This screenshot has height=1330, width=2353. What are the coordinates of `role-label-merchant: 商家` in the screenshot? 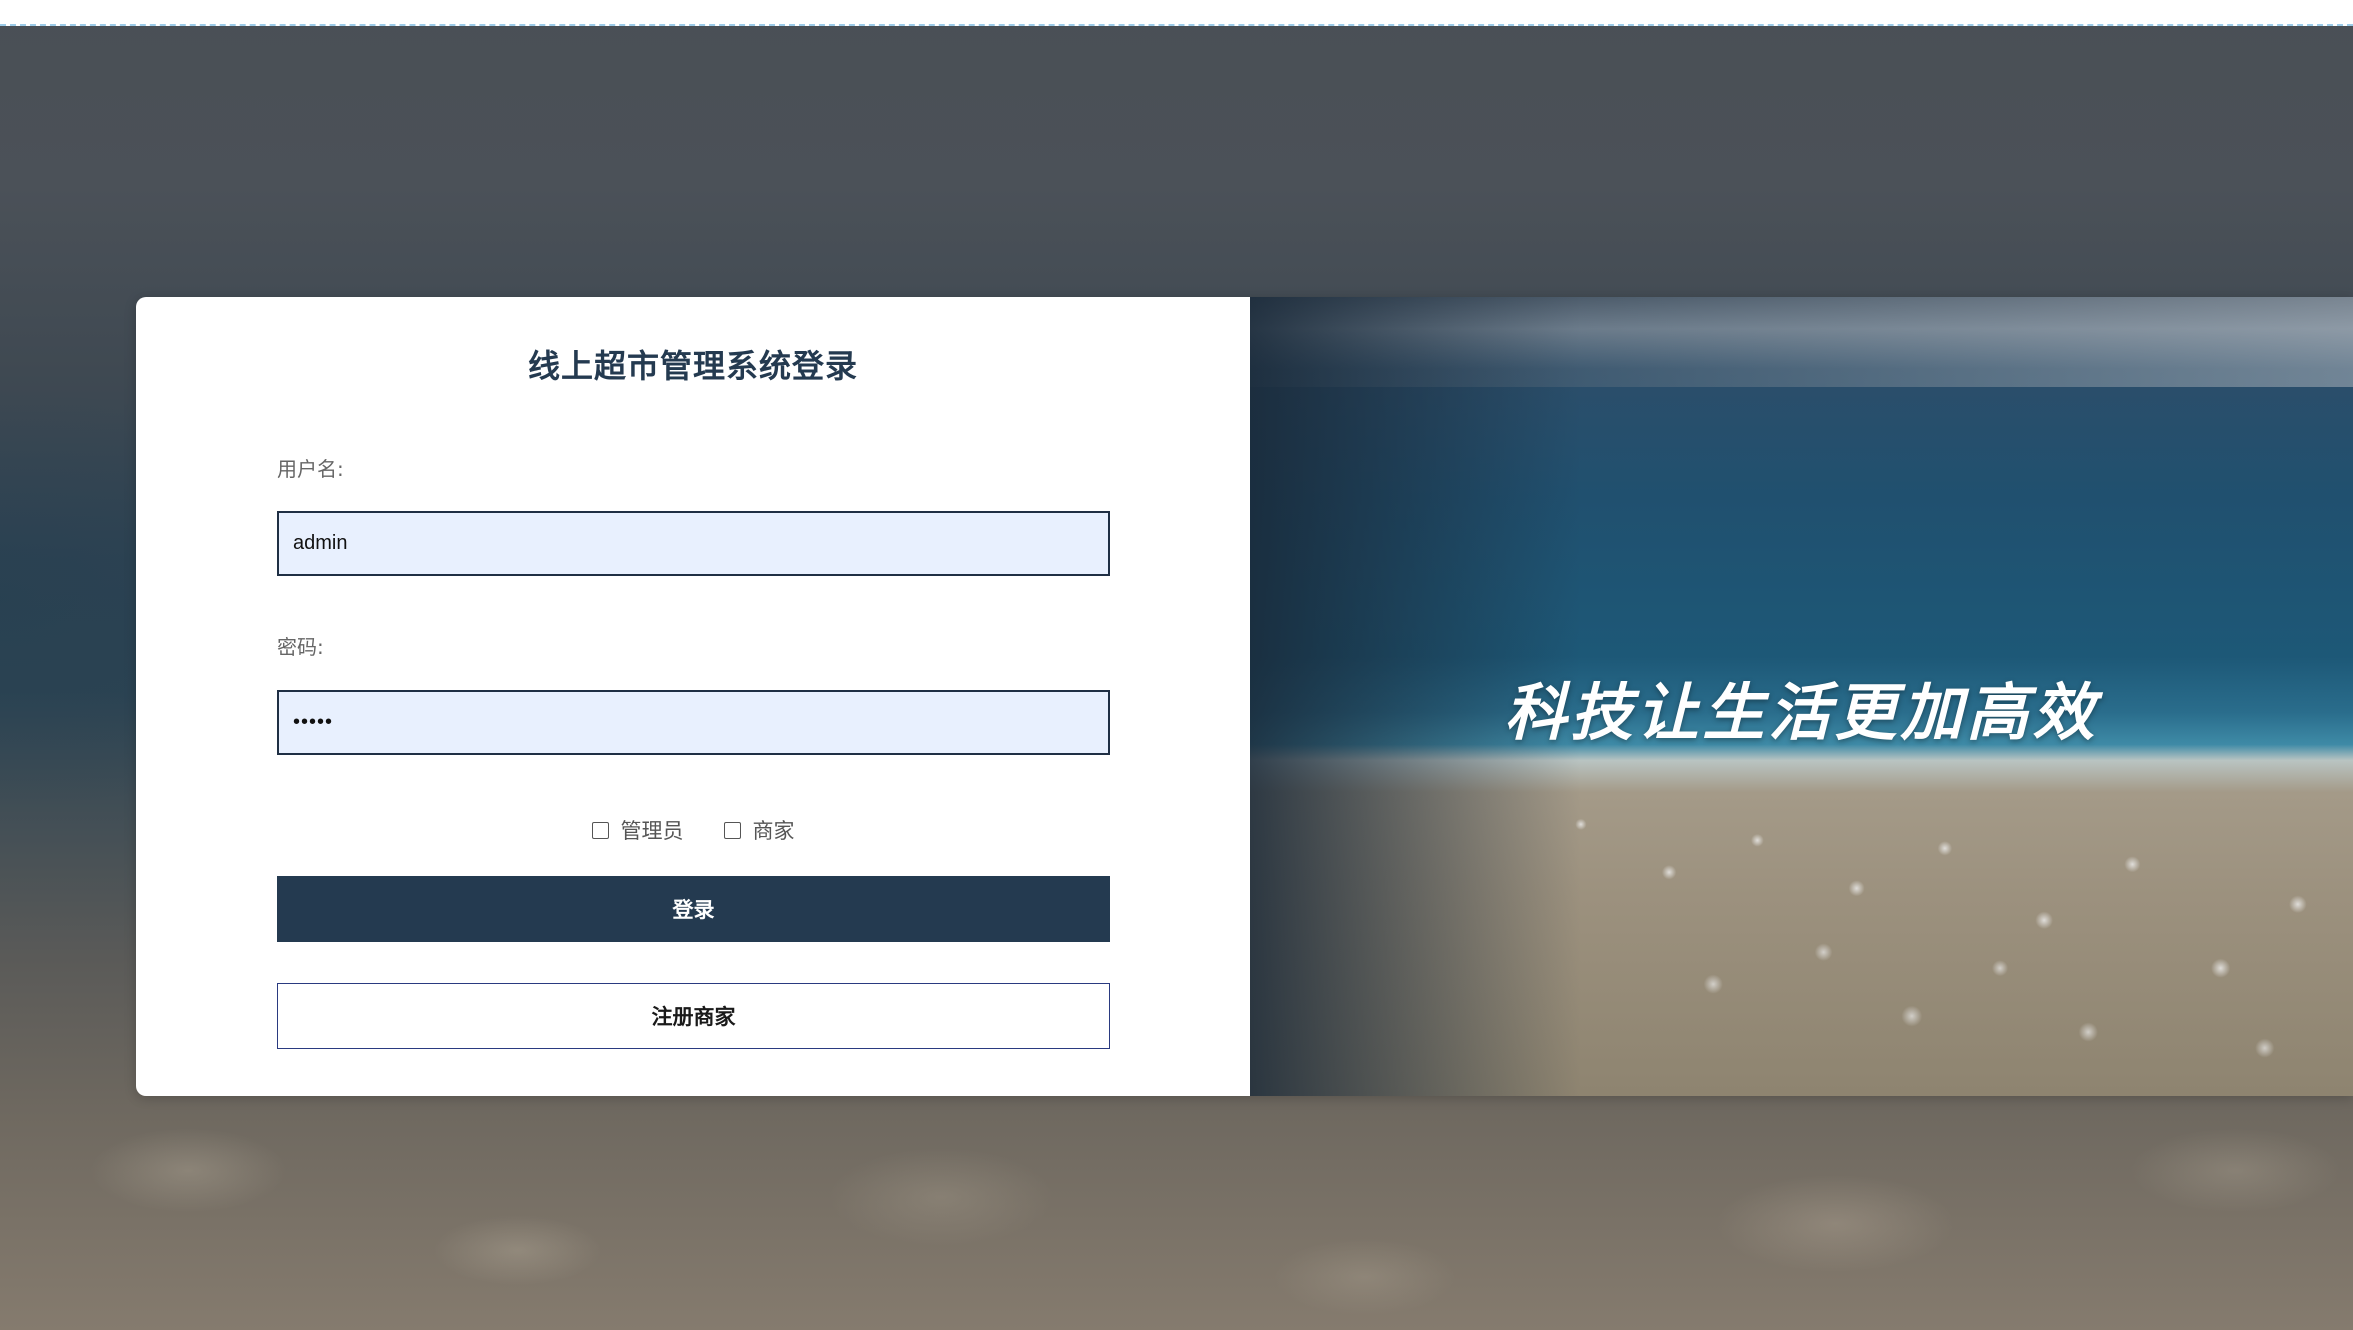 It's located at (773, 831).